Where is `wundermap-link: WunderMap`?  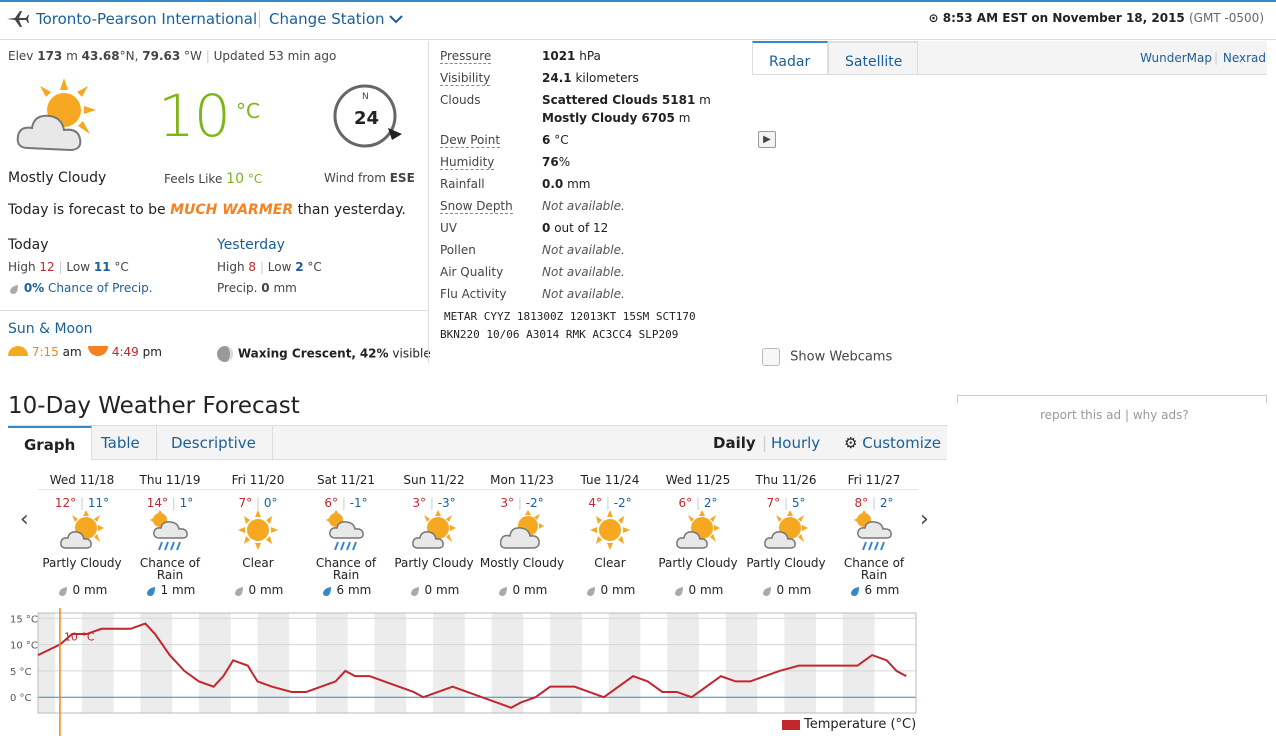 wundermap-link: WunderMap is located at coordinates (1176, 58).